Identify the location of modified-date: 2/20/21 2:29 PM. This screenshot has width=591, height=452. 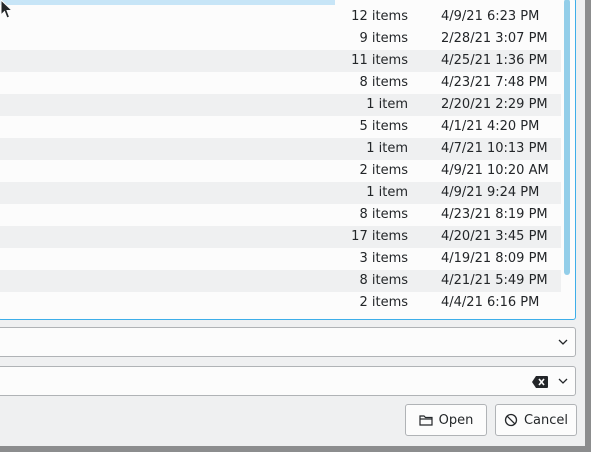
(494, 104).